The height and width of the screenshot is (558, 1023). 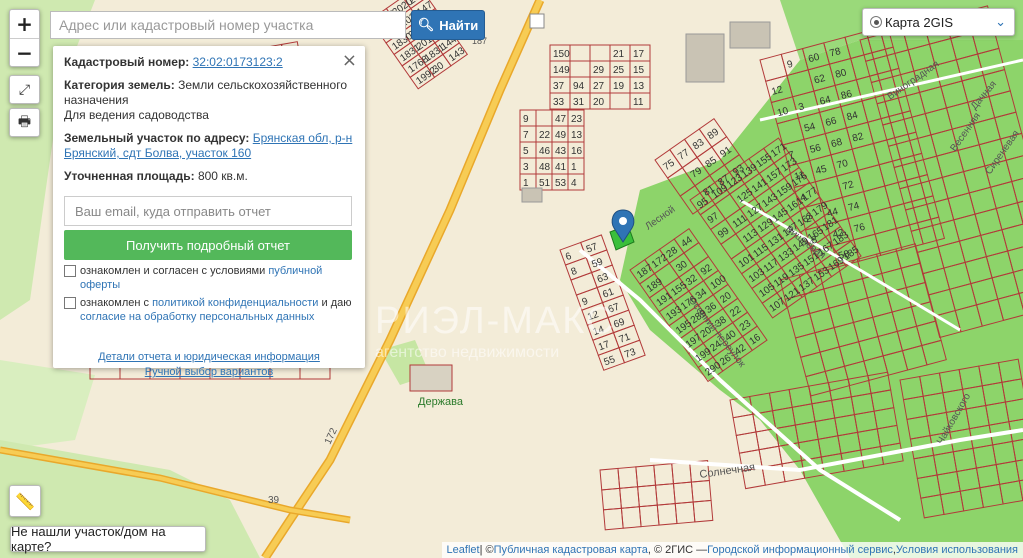 I want to click on offer-checkbox, so click(x=70, y=271).